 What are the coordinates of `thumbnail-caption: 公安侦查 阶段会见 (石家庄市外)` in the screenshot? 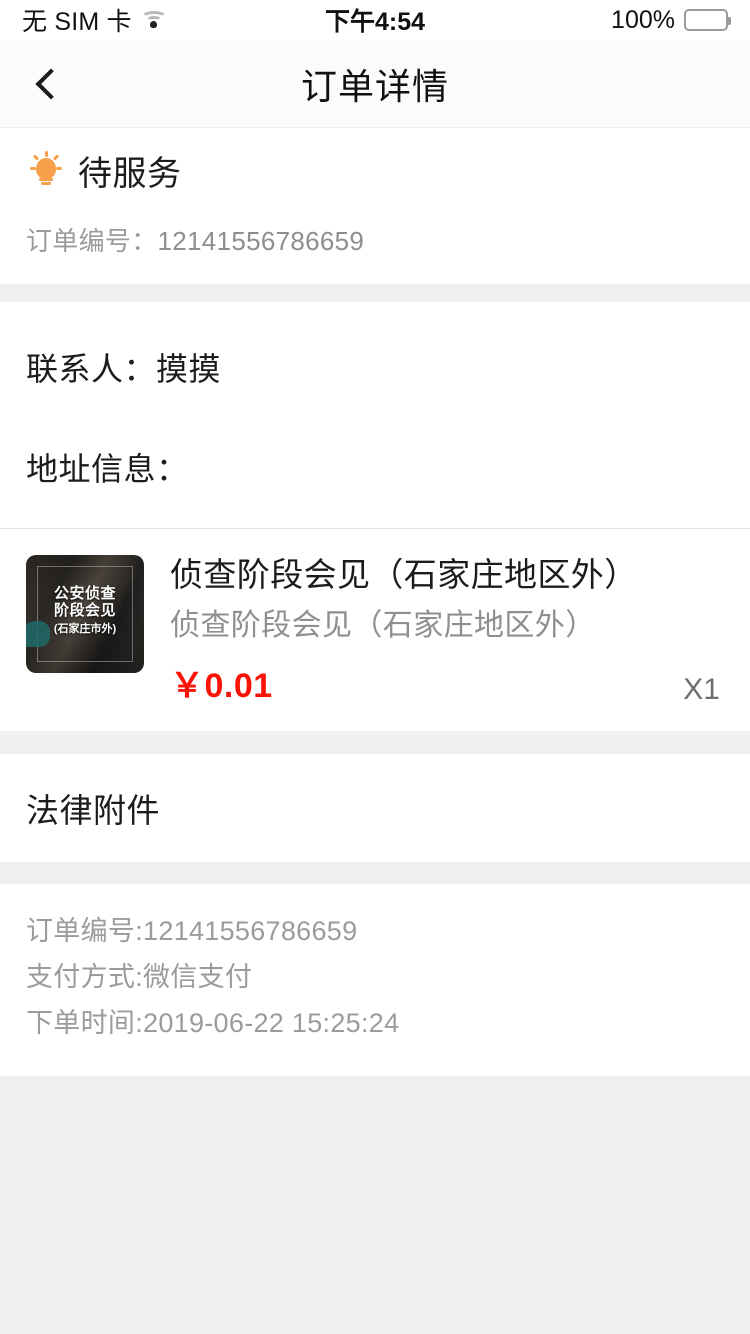 It's located at (85, 611).